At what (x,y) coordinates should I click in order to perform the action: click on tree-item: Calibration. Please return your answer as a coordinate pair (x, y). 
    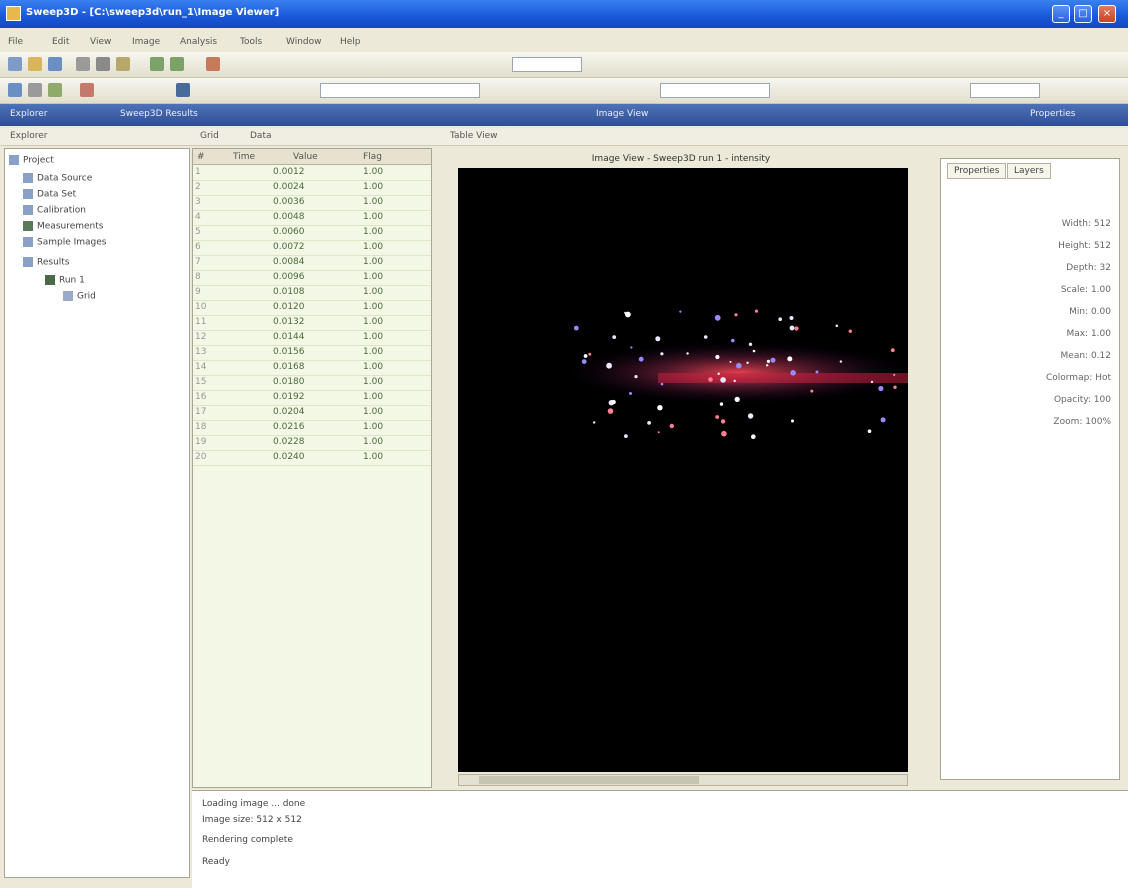
    Looking at the image, I should click on (54, 213).